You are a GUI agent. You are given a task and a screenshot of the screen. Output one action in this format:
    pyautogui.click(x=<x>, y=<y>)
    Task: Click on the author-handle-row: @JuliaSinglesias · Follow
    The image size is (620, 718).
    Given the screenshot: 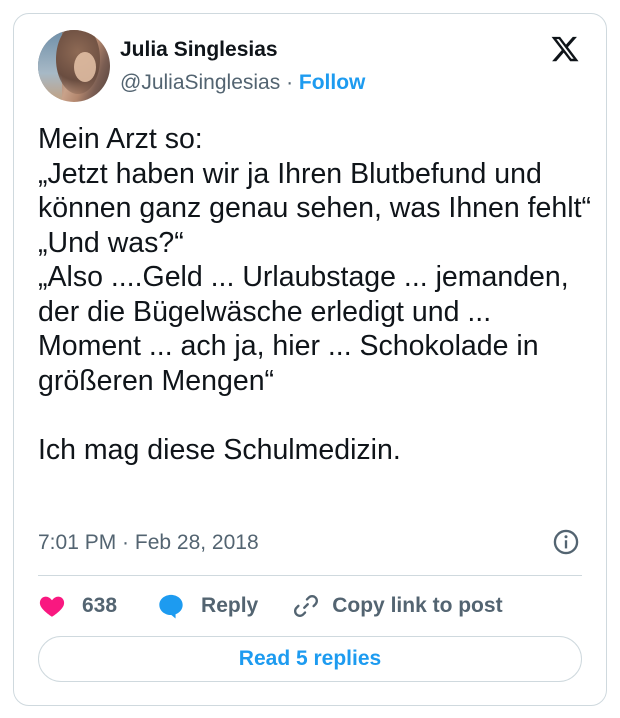 What is the action you would take?
    pyautogui.click(x=242, y=83)
    